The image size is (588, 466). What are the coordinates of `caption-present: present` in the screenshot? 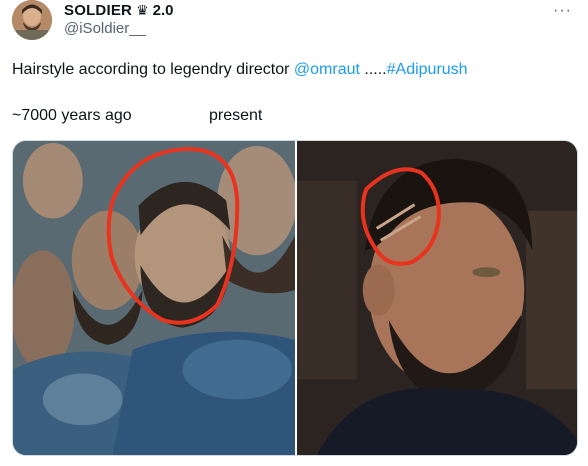 It's located at (236, 115).